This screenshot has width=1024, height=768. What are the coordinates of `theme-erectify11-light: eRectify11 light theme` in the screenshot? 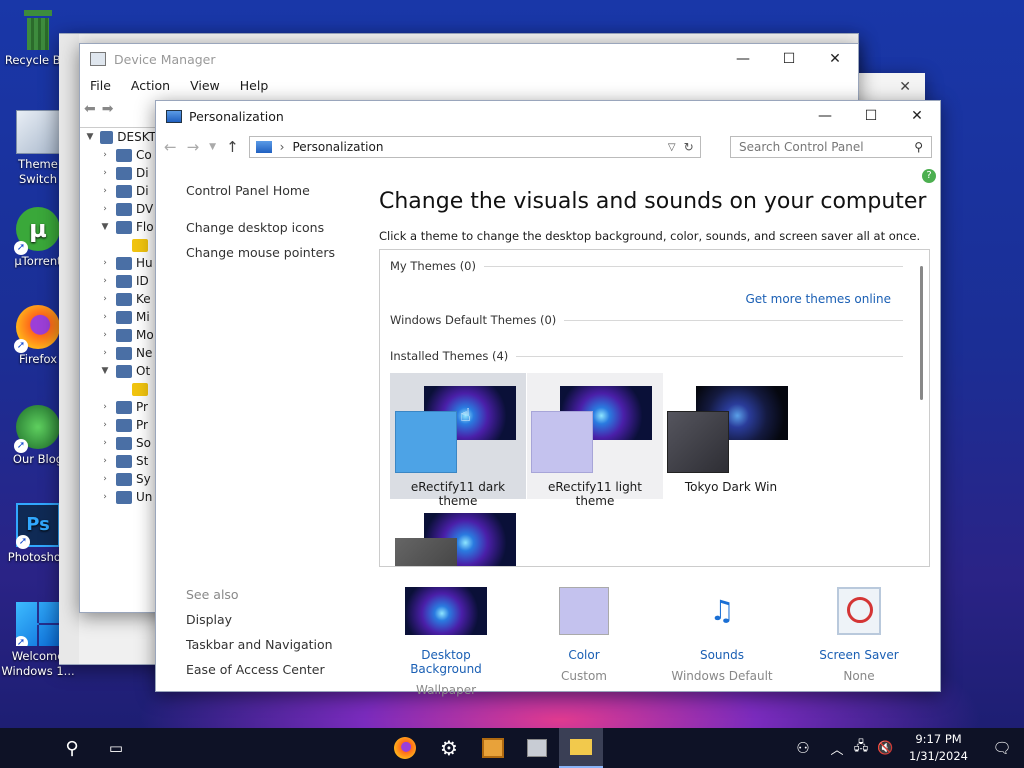 It's located at (595, 440).